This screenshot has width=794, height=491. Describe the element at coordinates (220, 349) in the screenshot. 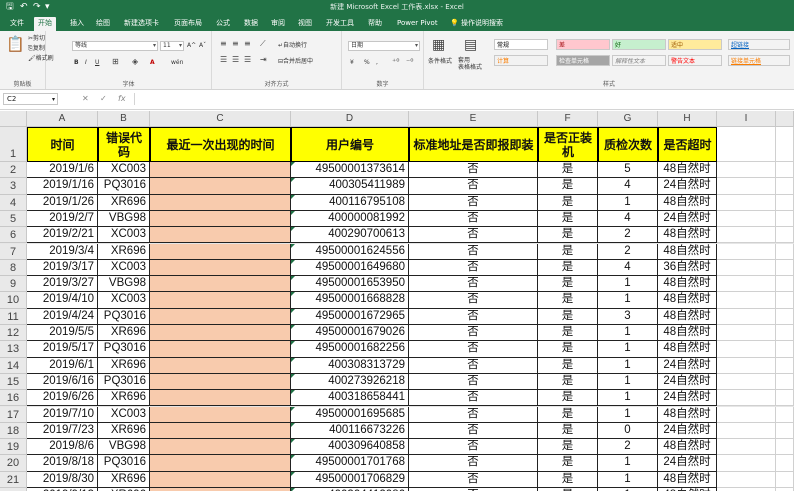

I see `cell-C13` at that location.